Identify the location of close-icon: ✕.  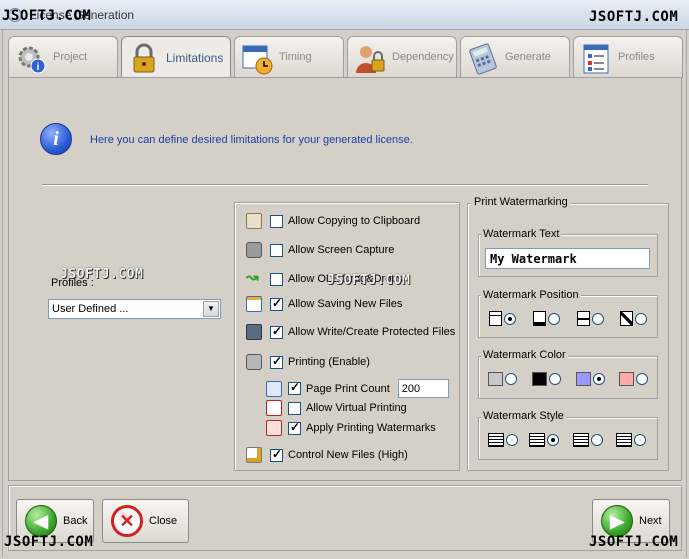
(127, 521).